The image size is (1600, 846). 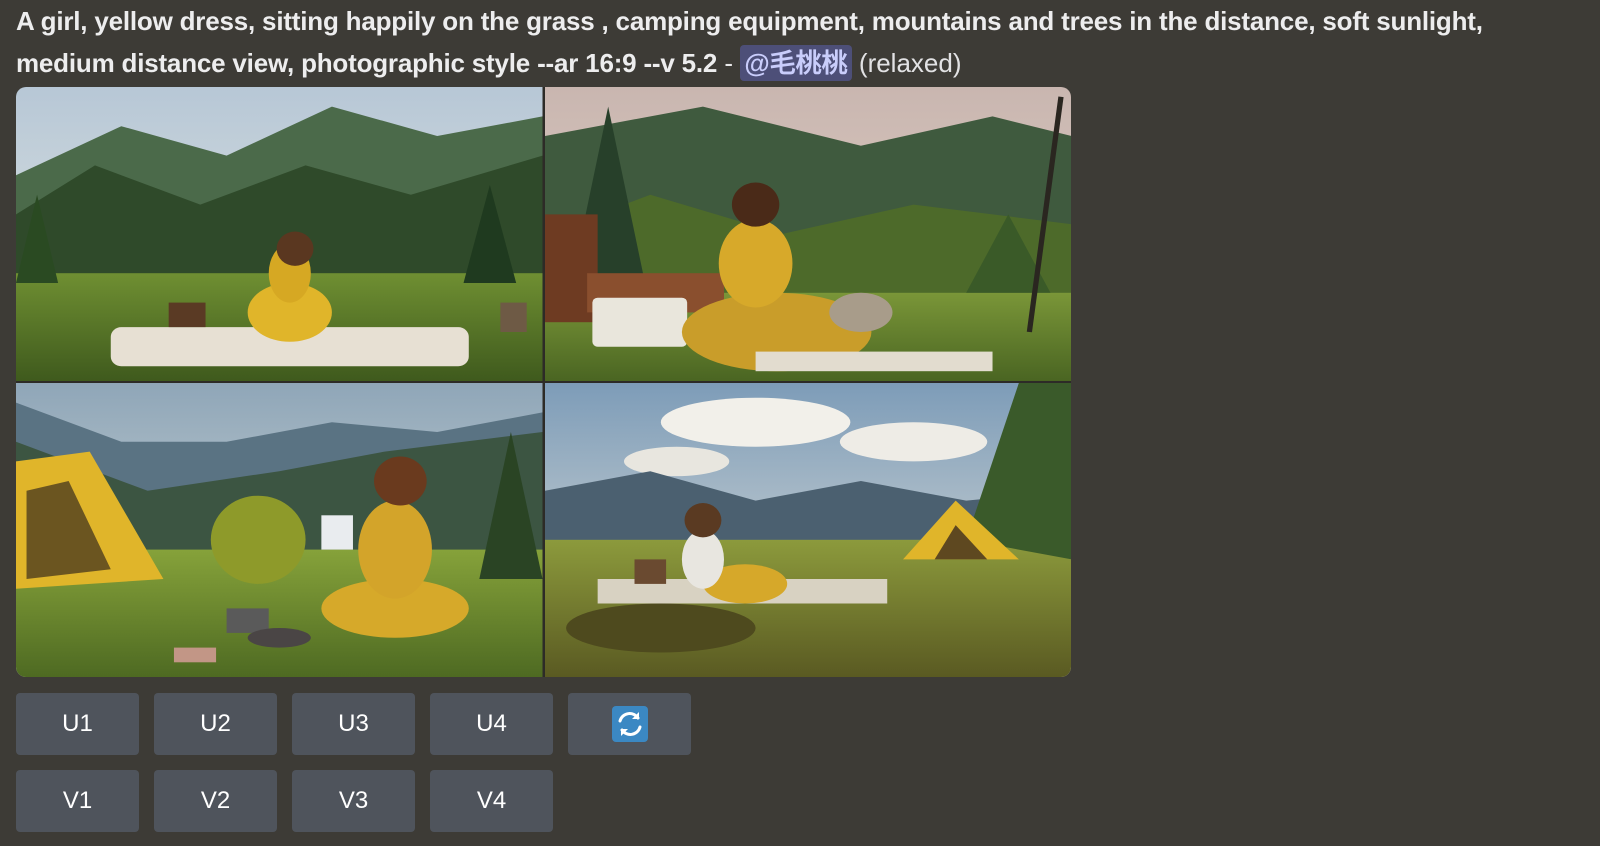 What do you see at coordinates (491, 801) in the screenshot?
I see `variation-button-4: V4` at bounding box center [491, 801].